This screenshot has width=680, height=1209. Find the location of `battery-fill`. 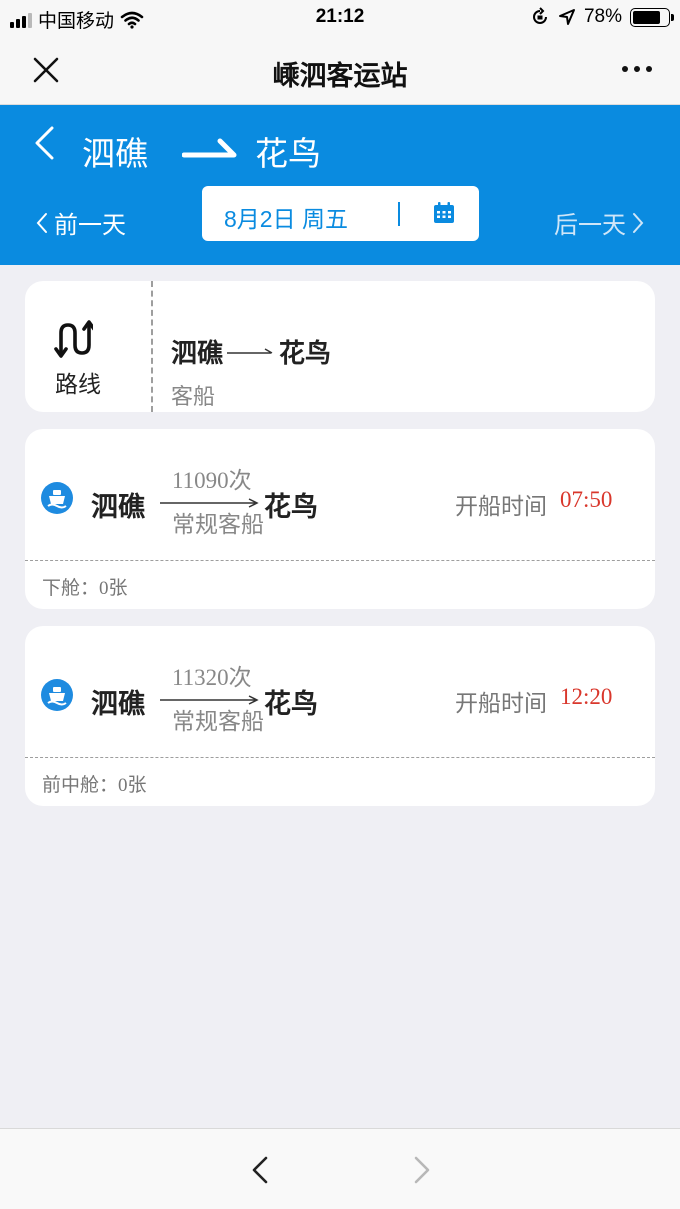

battery-fill is located at coordinates (646, 17).